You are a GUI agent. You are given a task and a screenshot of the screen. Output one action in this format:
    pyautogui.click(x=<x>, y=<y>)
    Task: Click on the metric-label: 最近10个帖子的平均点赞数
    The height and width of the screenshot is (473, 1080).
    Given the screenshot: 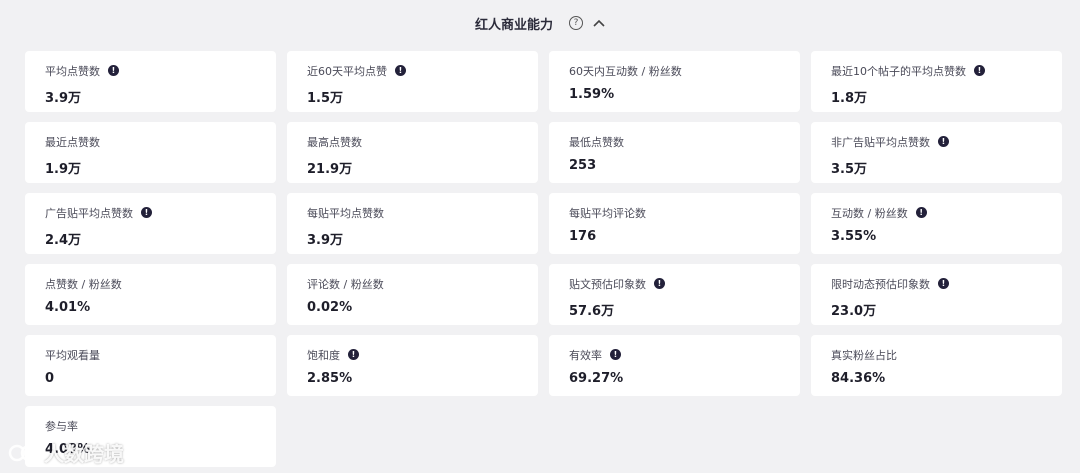 What is the action you would take?
    pyautogui.click(x=898, y=71)
    